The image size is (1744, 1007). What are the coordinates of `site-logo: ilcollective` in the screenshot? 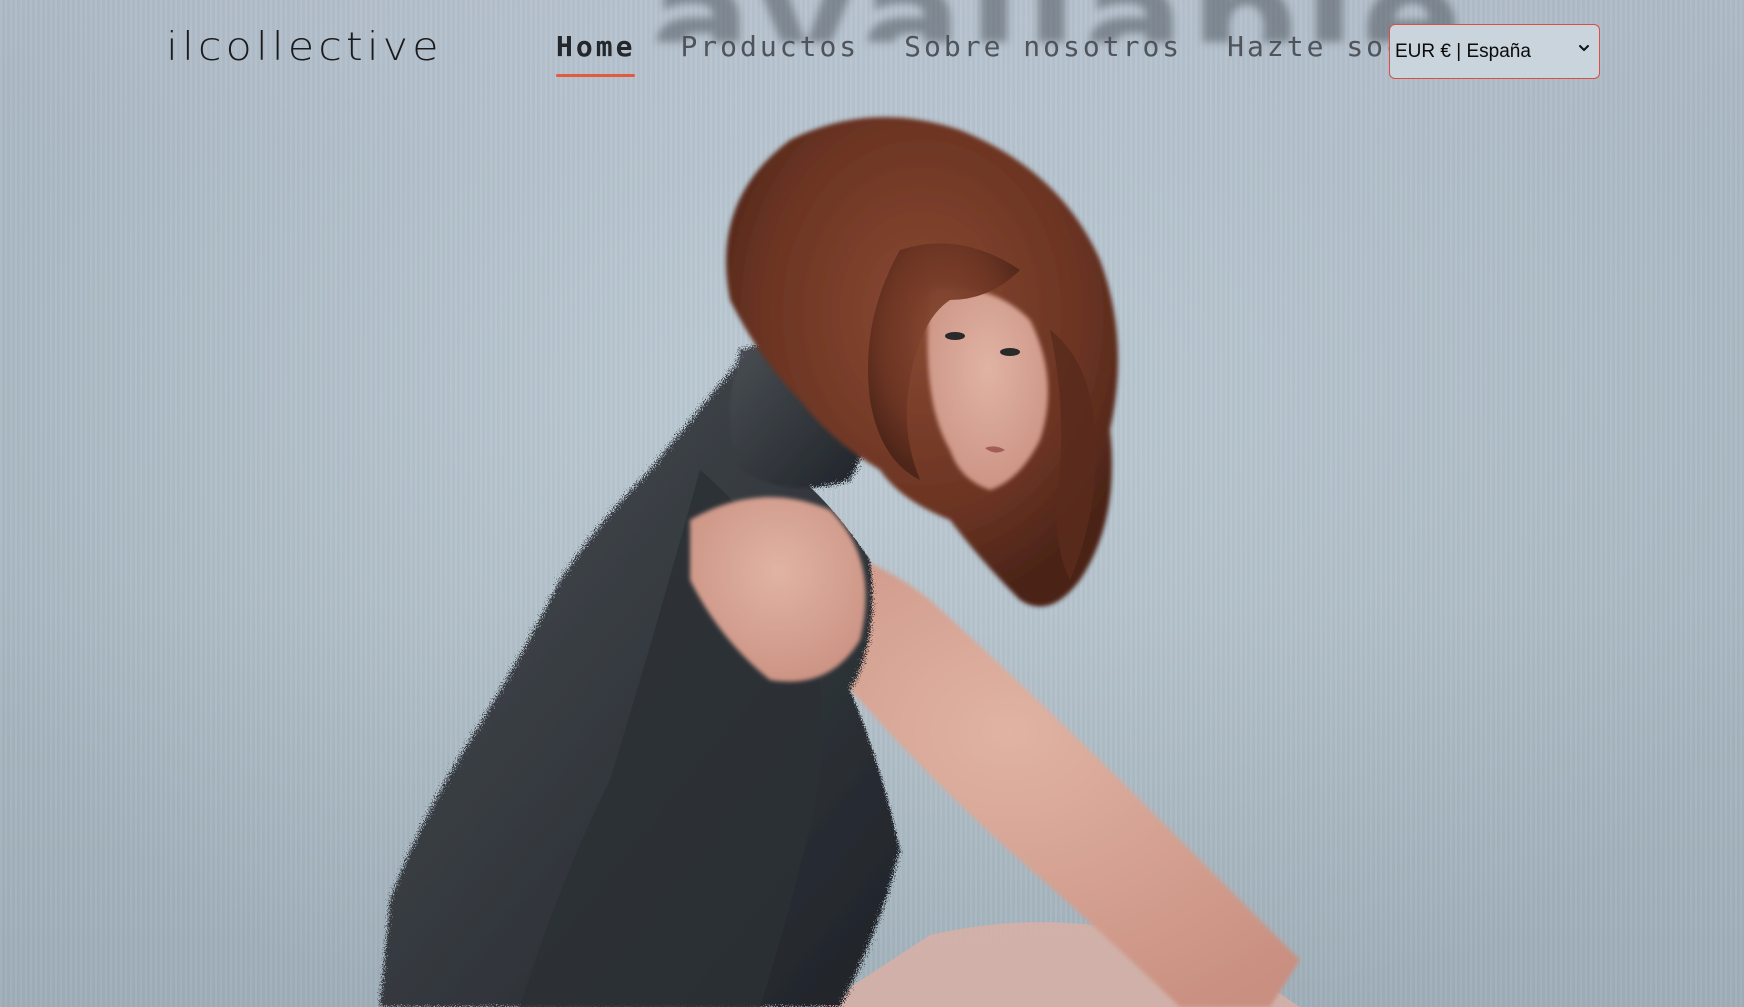 It's located at (304, 47).